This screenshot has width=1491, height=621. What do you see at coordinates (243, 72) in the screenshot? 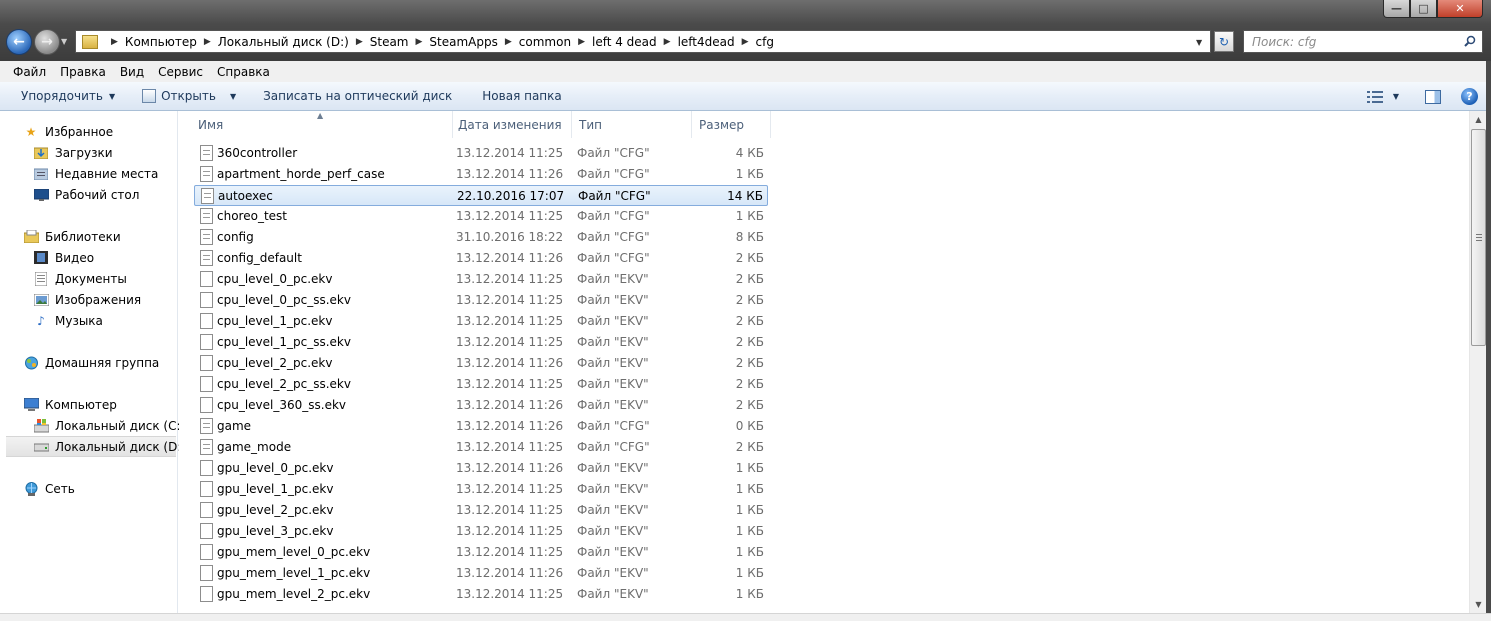
I see `menu-help: Справка` at bounding box center [243, 72].